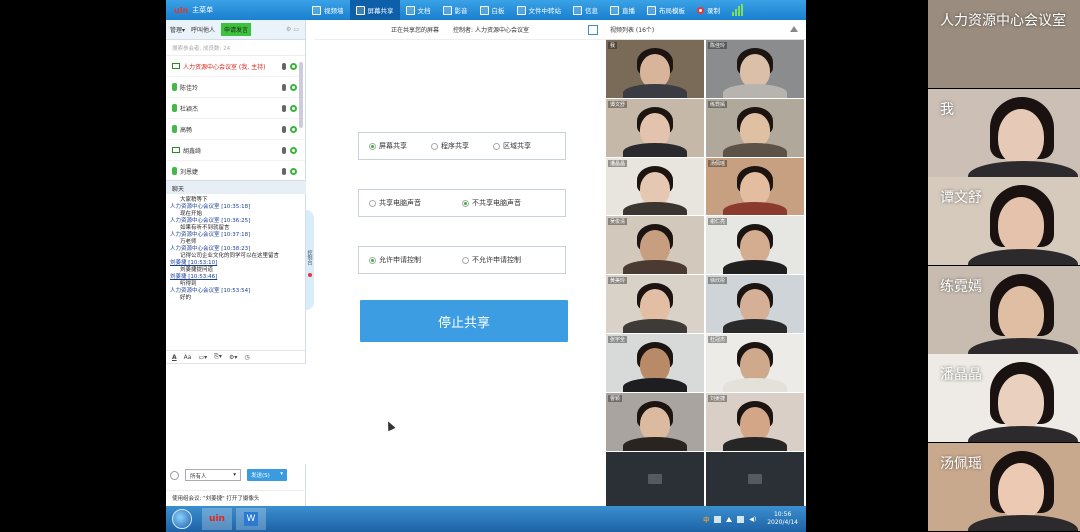 The width and height of the screenshot is (1080, 532). What do you see at coordinates (235, 108) in the screenshot?
I see `member-row: 杜颖杰` at bounding box center [235, 108].